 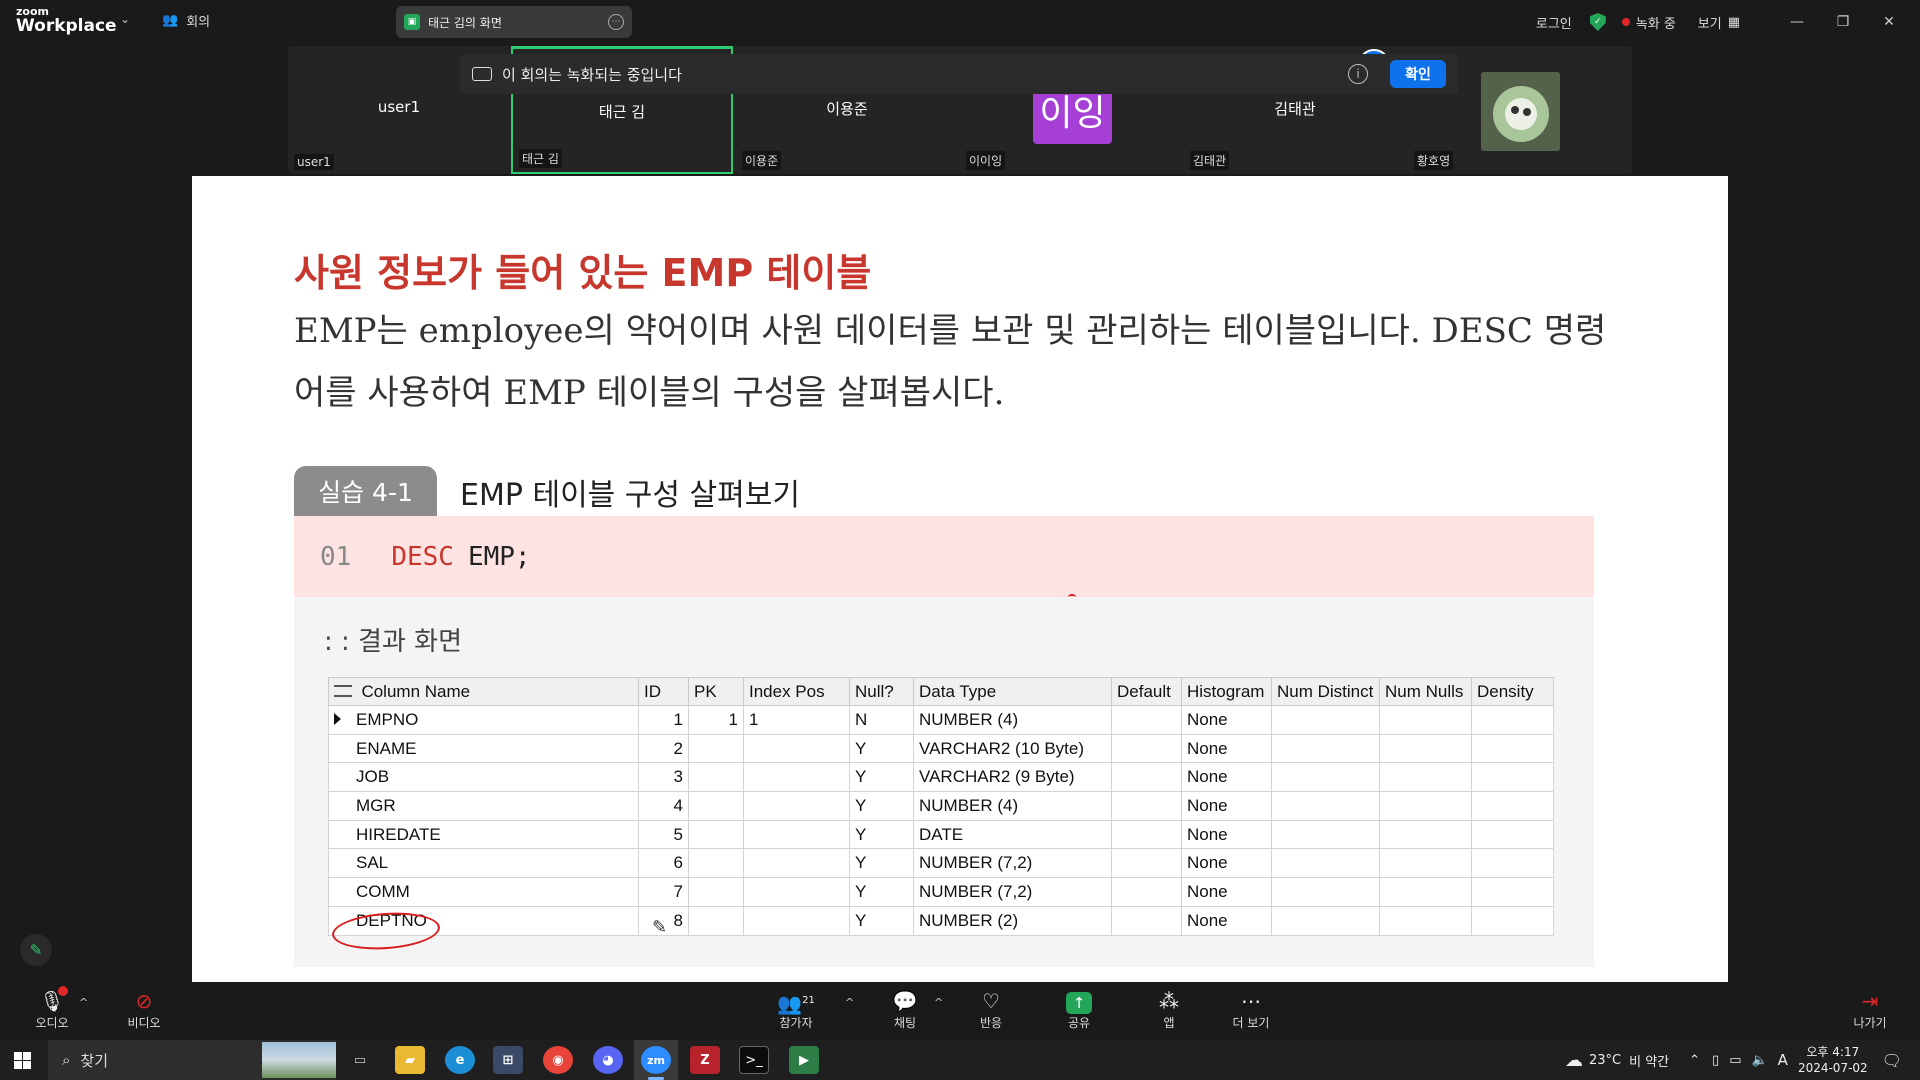 What do you see at coordinates (608, 1060) in the screenshot?
I see `discord-icon: ◕` at bounding box center [608, 1060].